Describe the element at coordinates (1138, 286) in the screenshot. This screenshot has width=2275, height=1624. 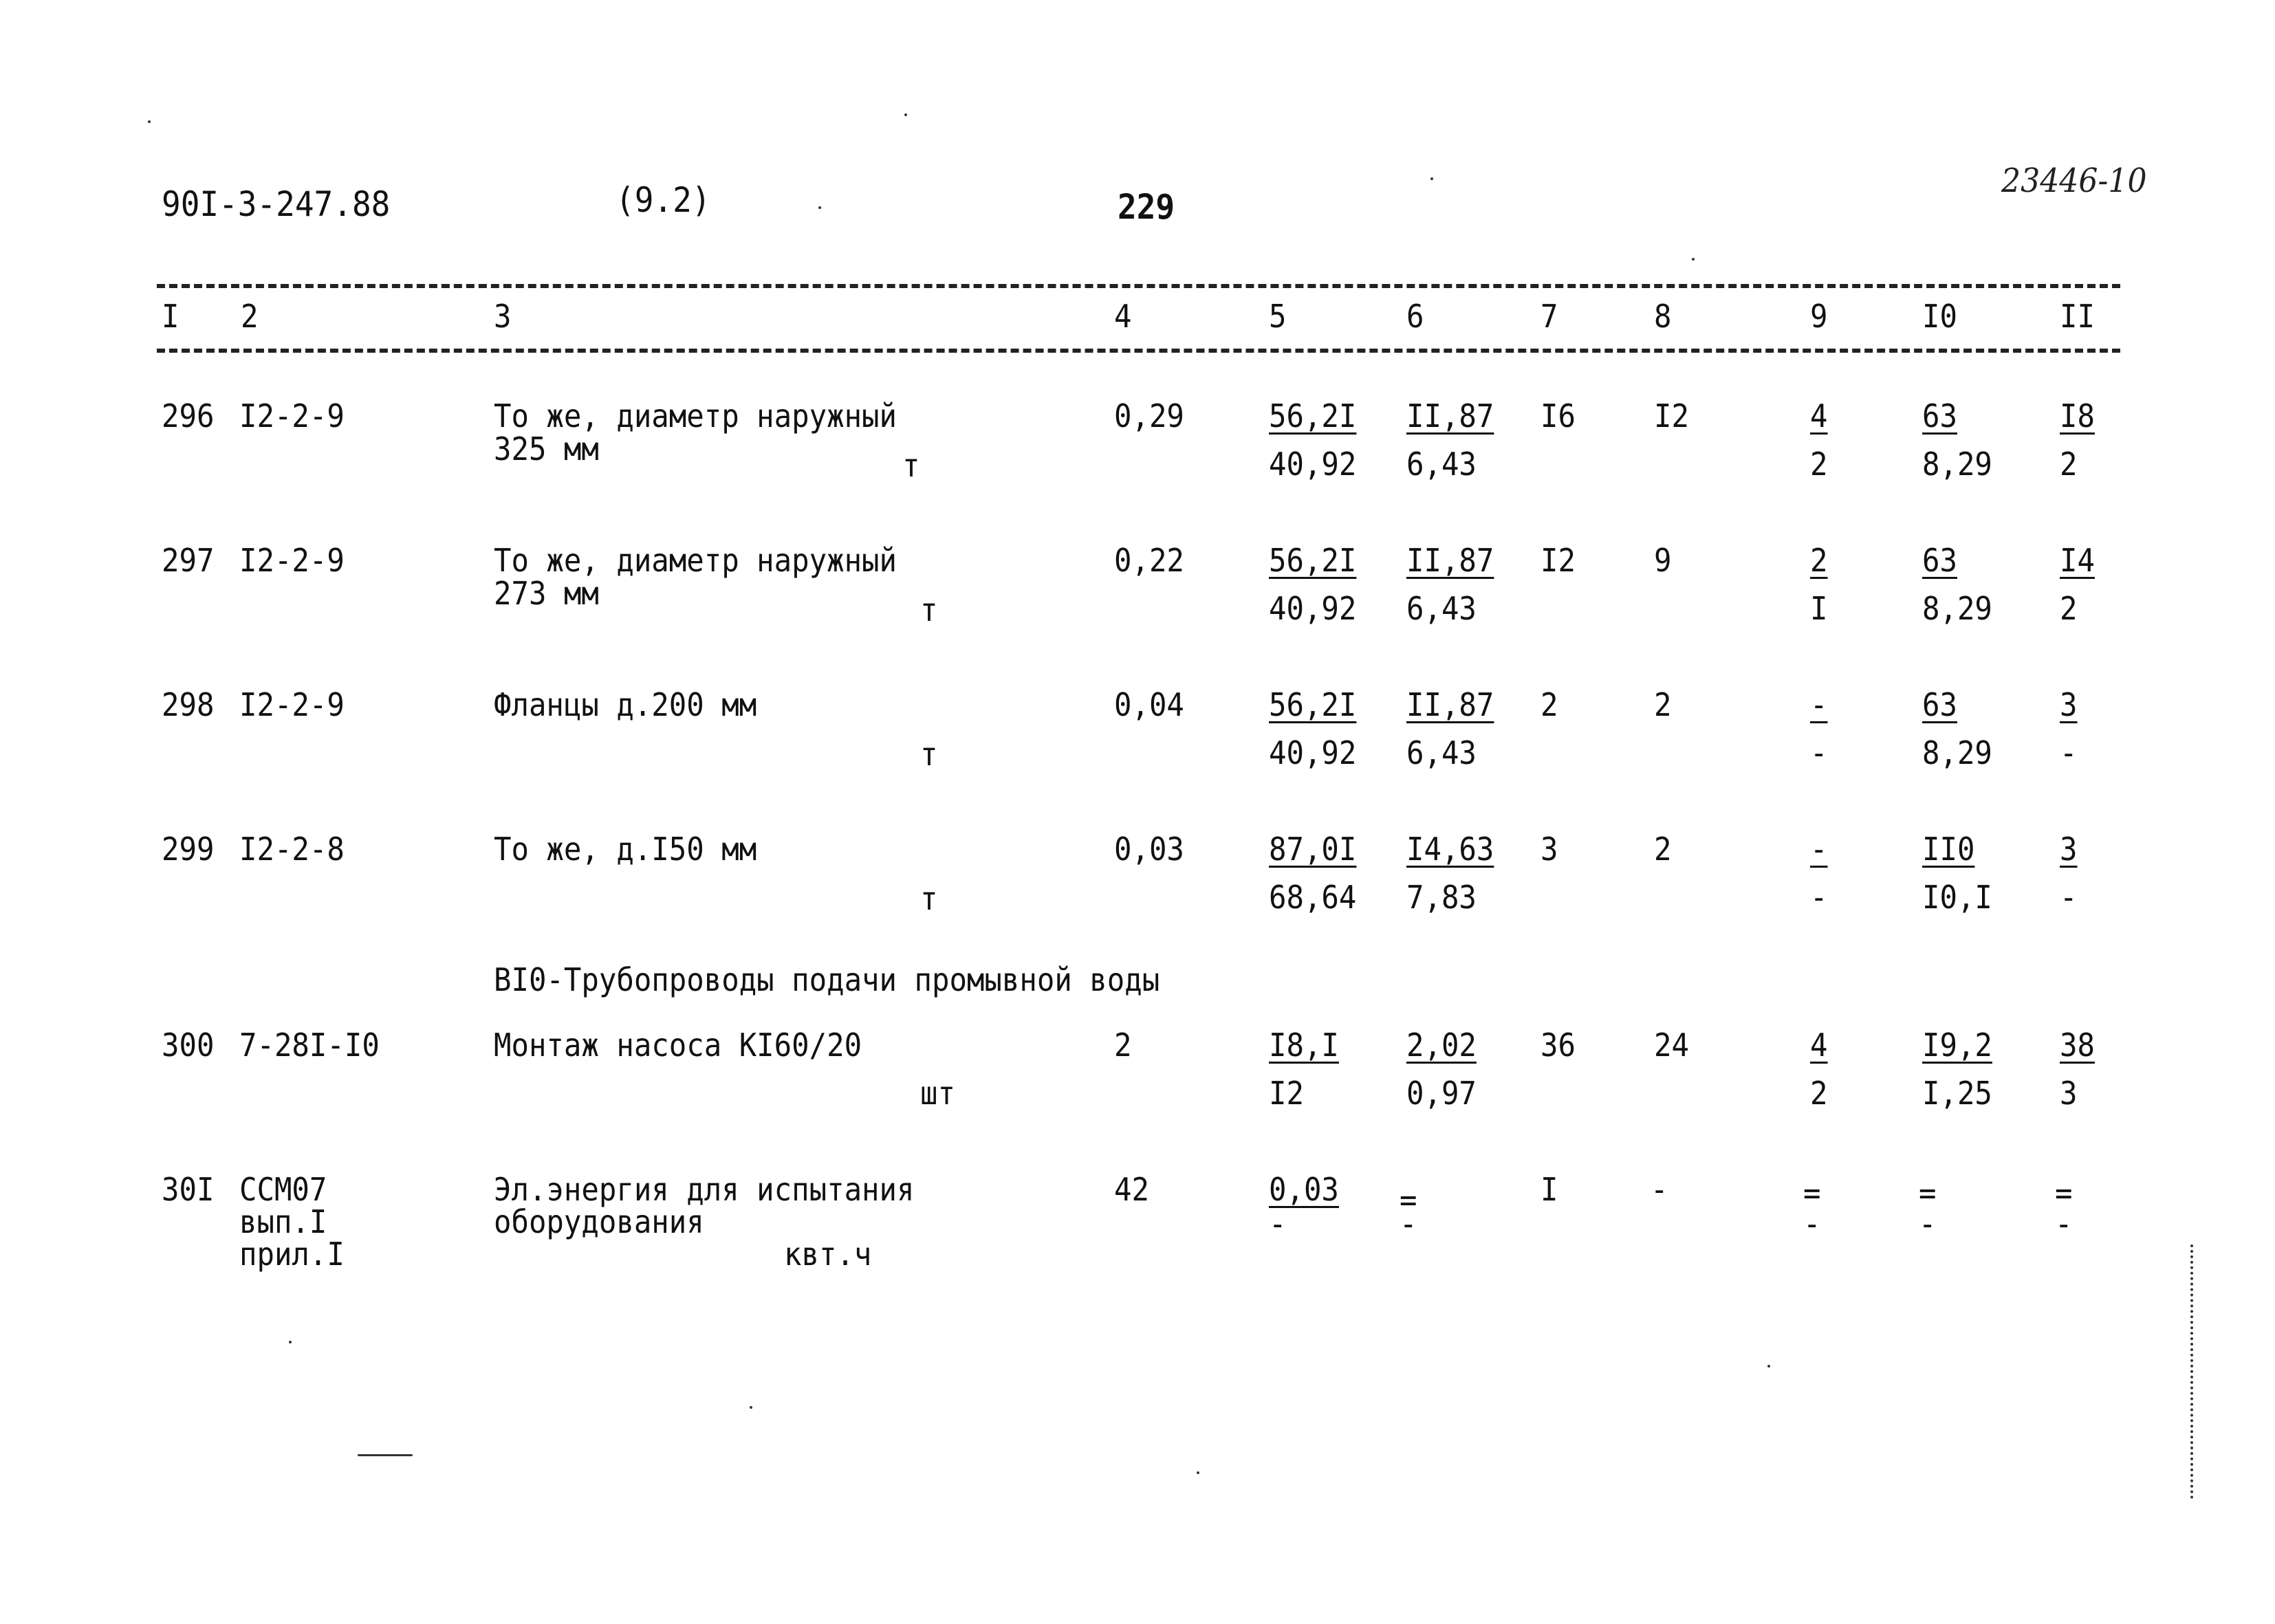
I see `header-top-divider` at that location.